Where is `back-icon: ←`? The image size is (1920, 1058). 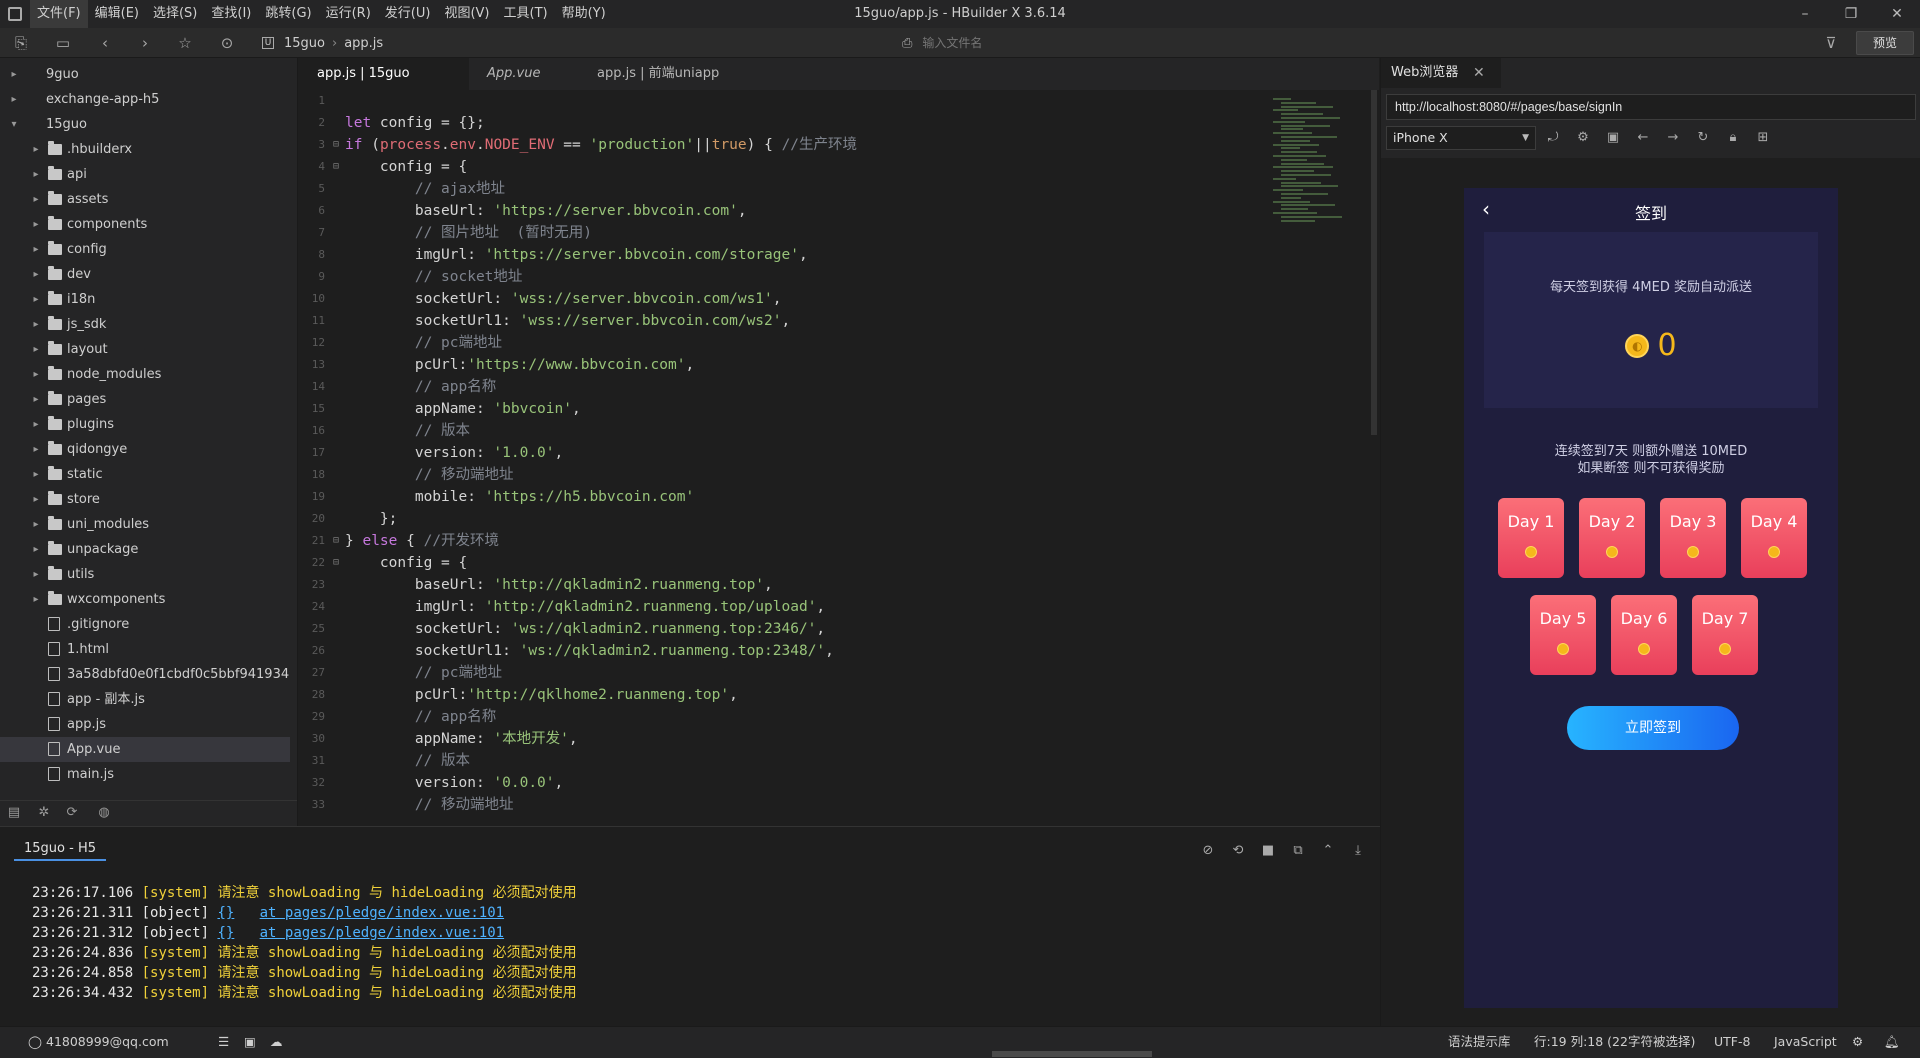 back-icon: ← is located at coordinates (1643, 138).